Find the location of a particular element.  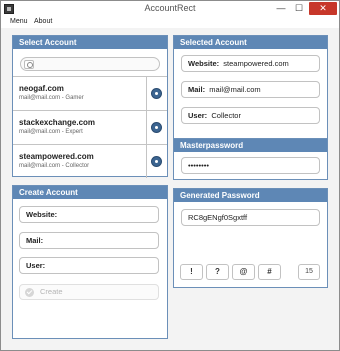

symbol-question-button: ? is located at coordinates (217, 272).